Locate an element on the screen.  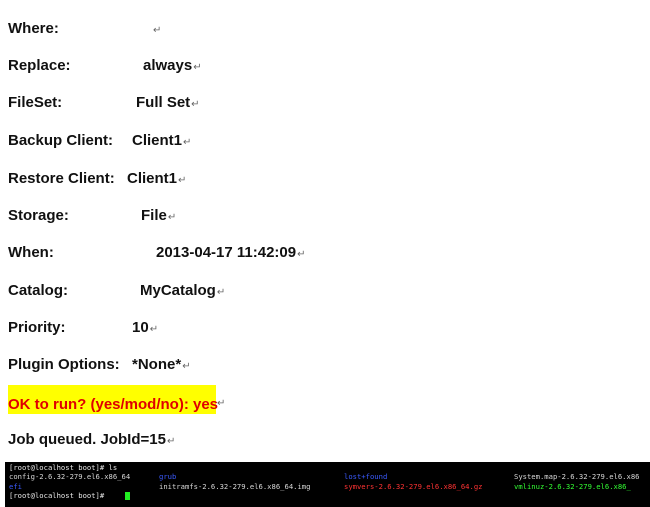
restore-client-label: Restore Client: is located at coordinates (61, 178).